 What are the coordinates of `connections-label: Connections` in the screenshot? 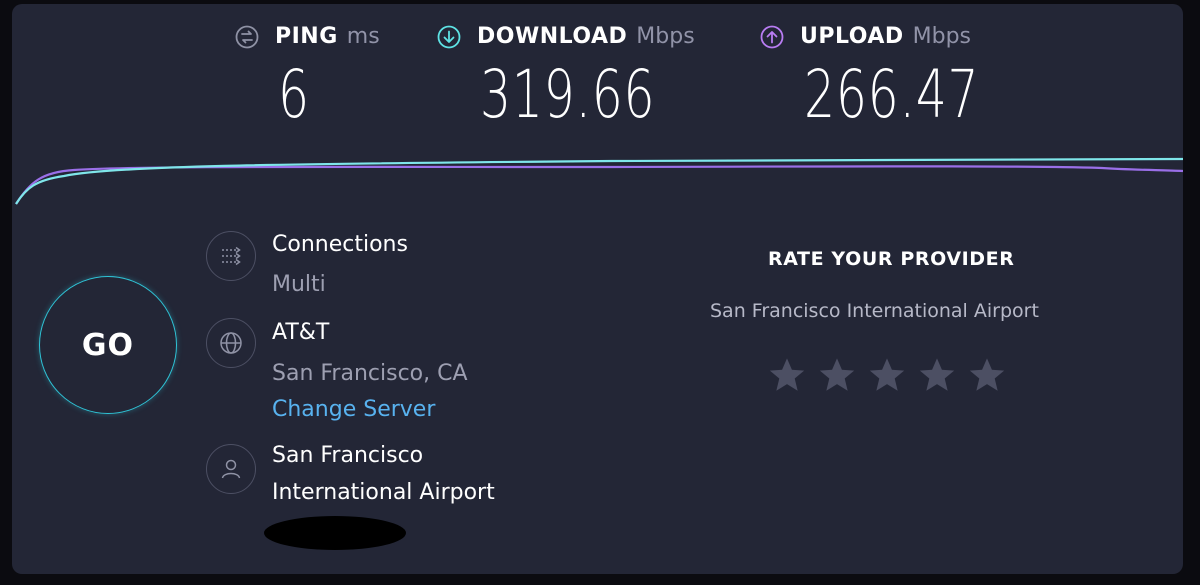 It's located at (340, 244).